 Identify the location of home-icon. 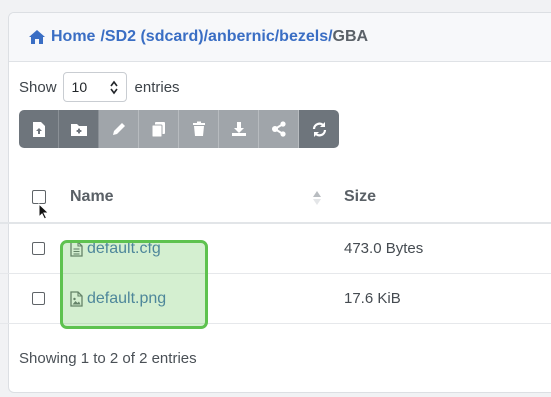
(37, 37).